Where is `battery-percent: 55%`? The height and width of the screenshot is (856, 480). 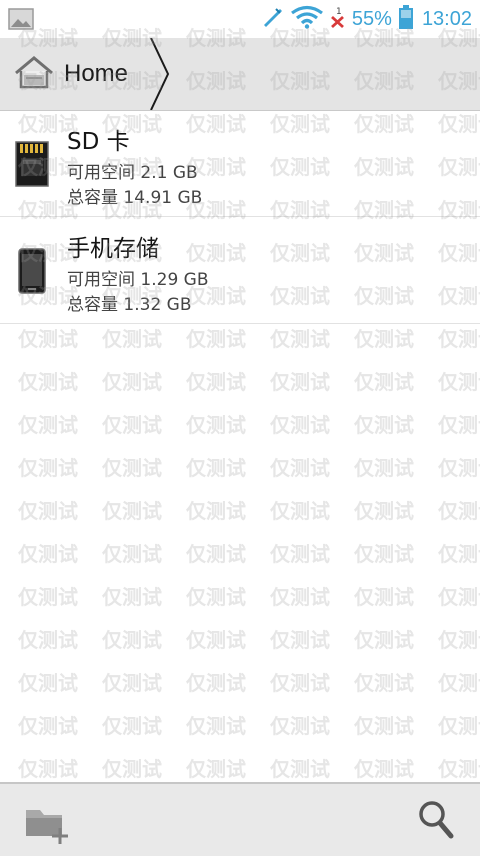
battery-percent: 55% is located at coordinates (371, 19).